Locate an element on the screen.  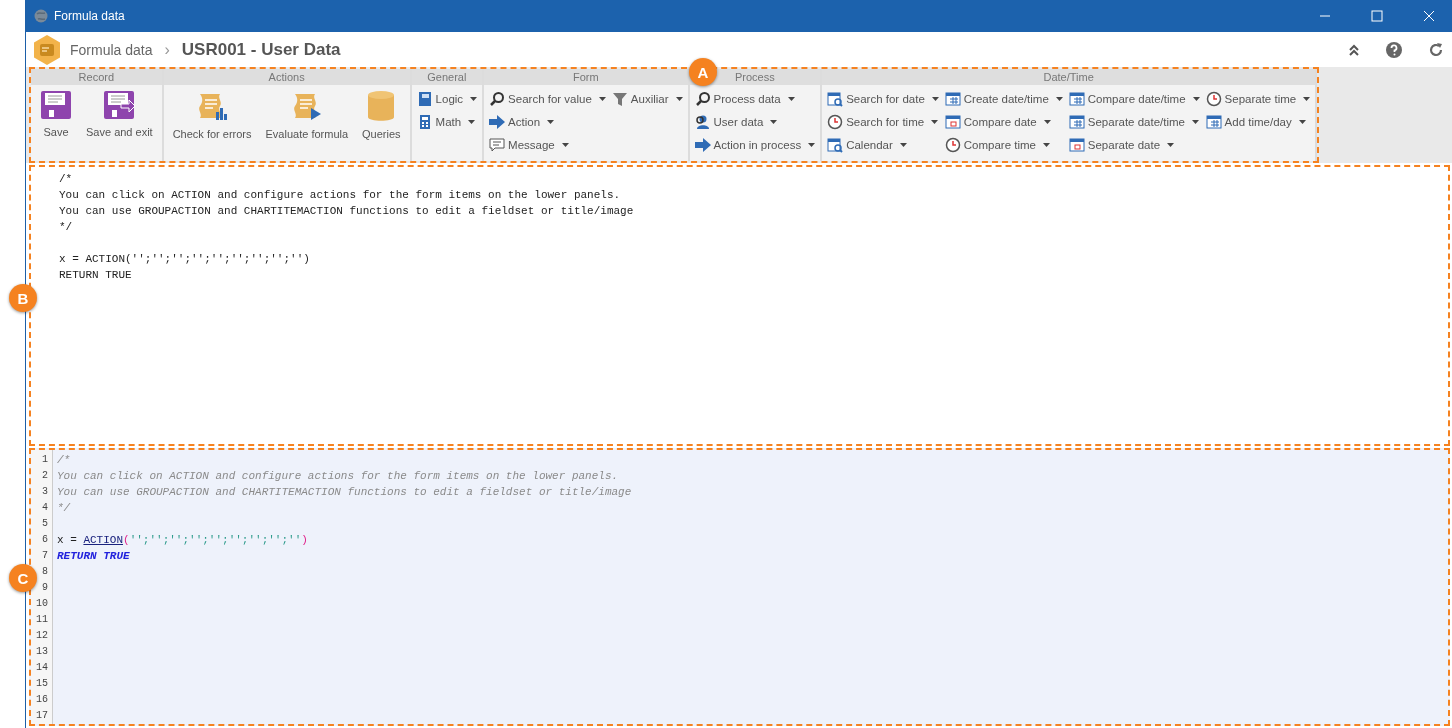
line-number: 17 is located at coordinates (42, 716).